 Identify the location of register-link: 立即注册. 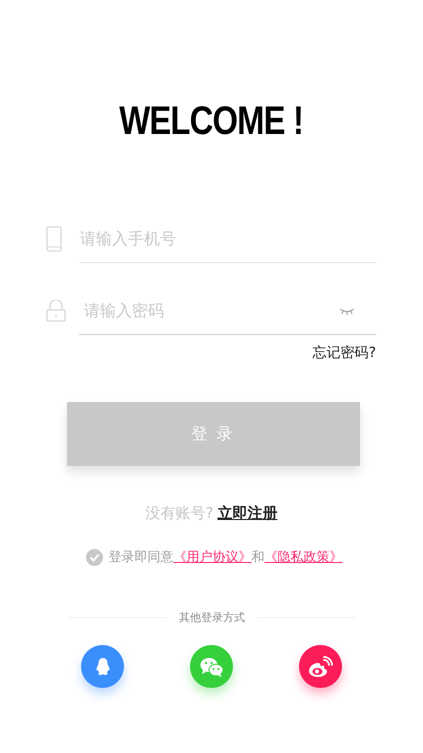
(247, 513).